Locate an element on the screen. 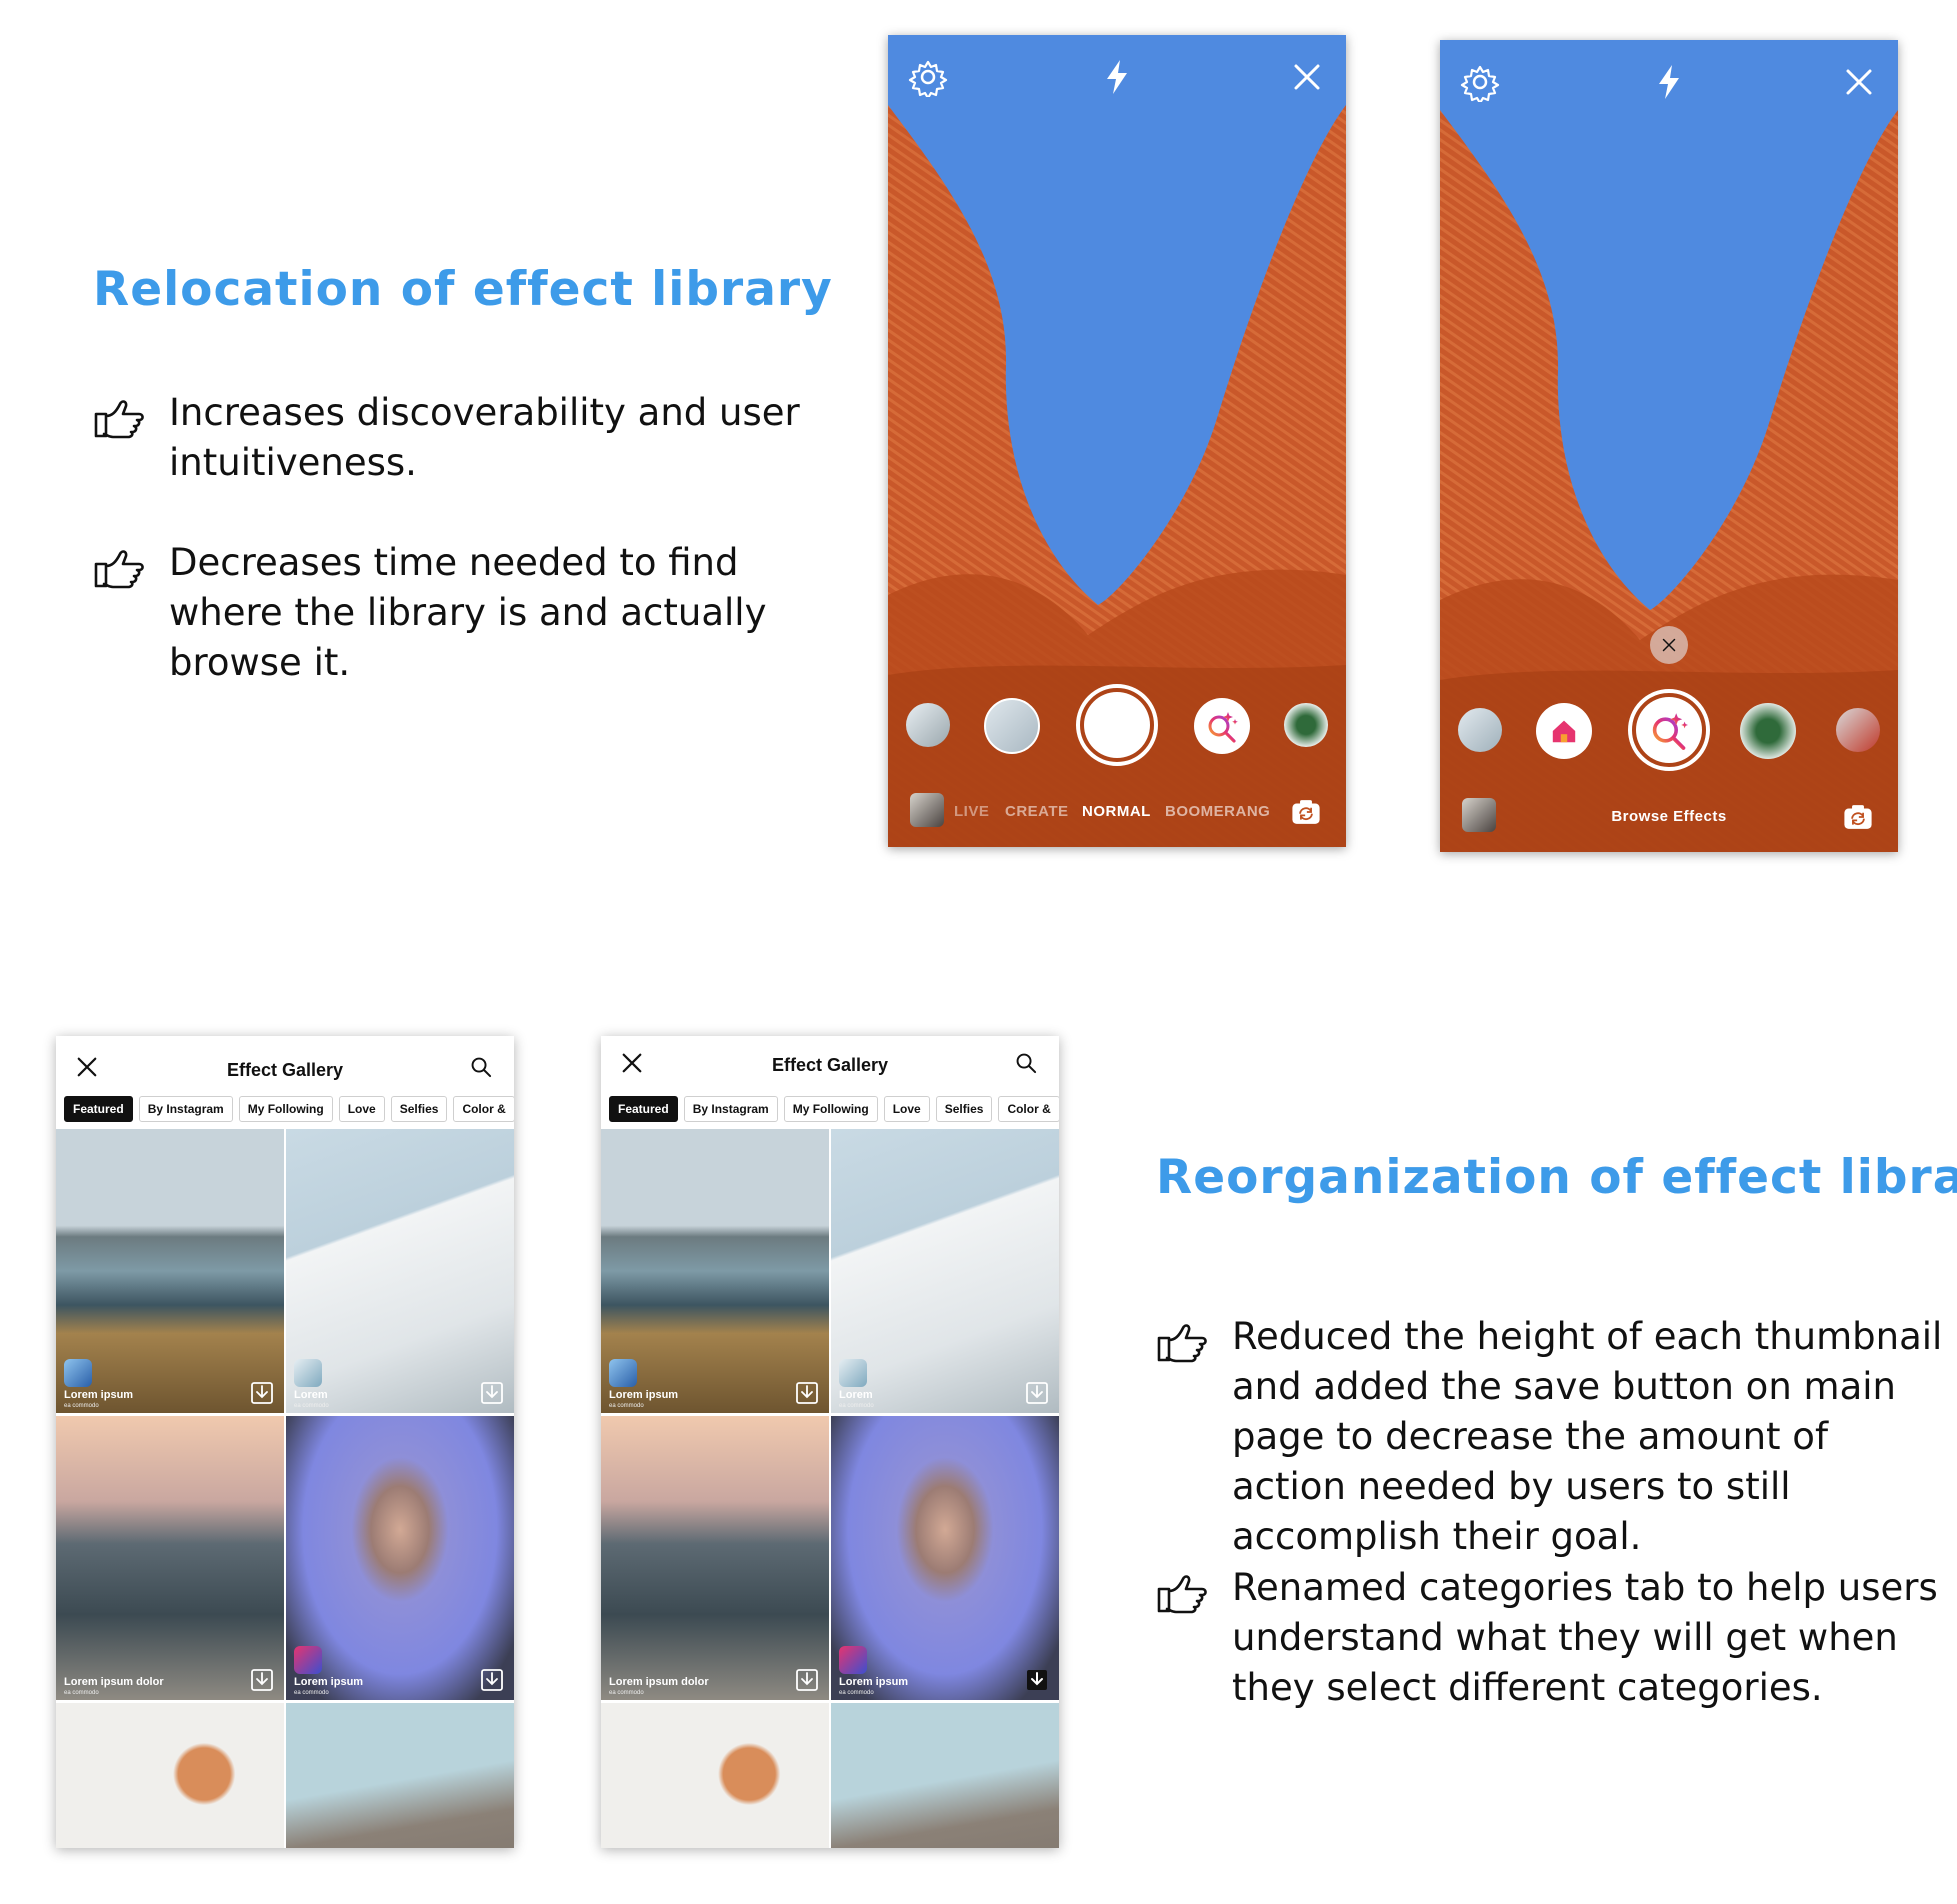 The width and height of the screenshot is (1957, 1904). mode-normal: NORMAL is located at coordinates (1116, 811).